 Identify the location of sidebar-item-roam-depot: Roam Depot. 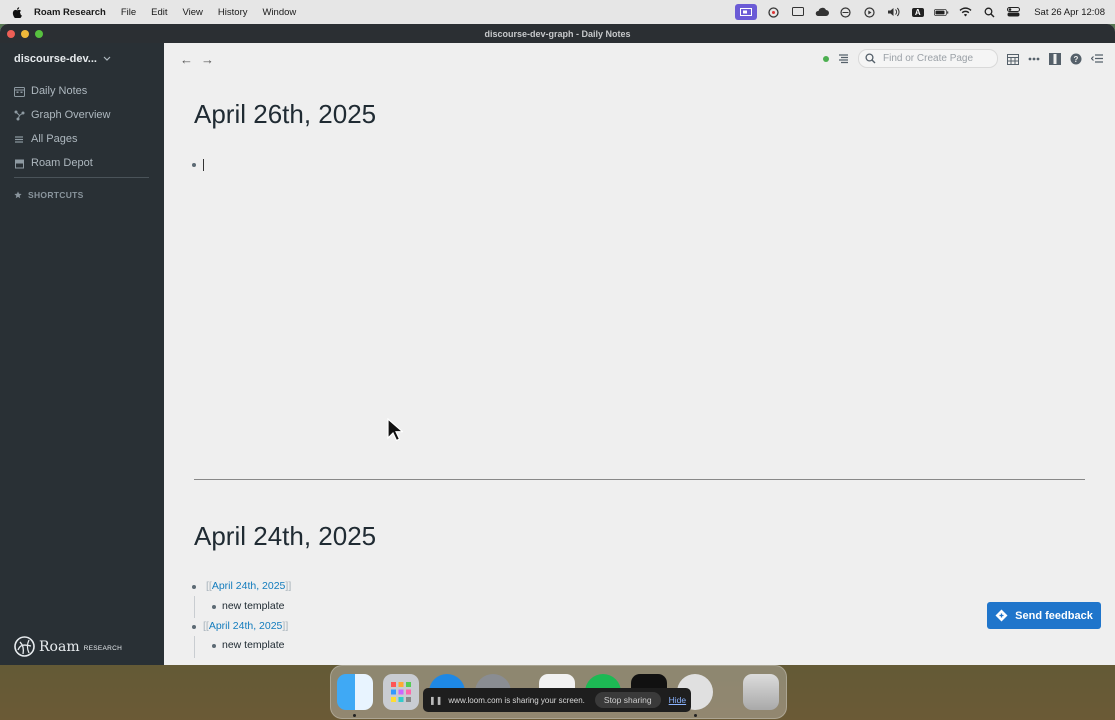
(84, 163).